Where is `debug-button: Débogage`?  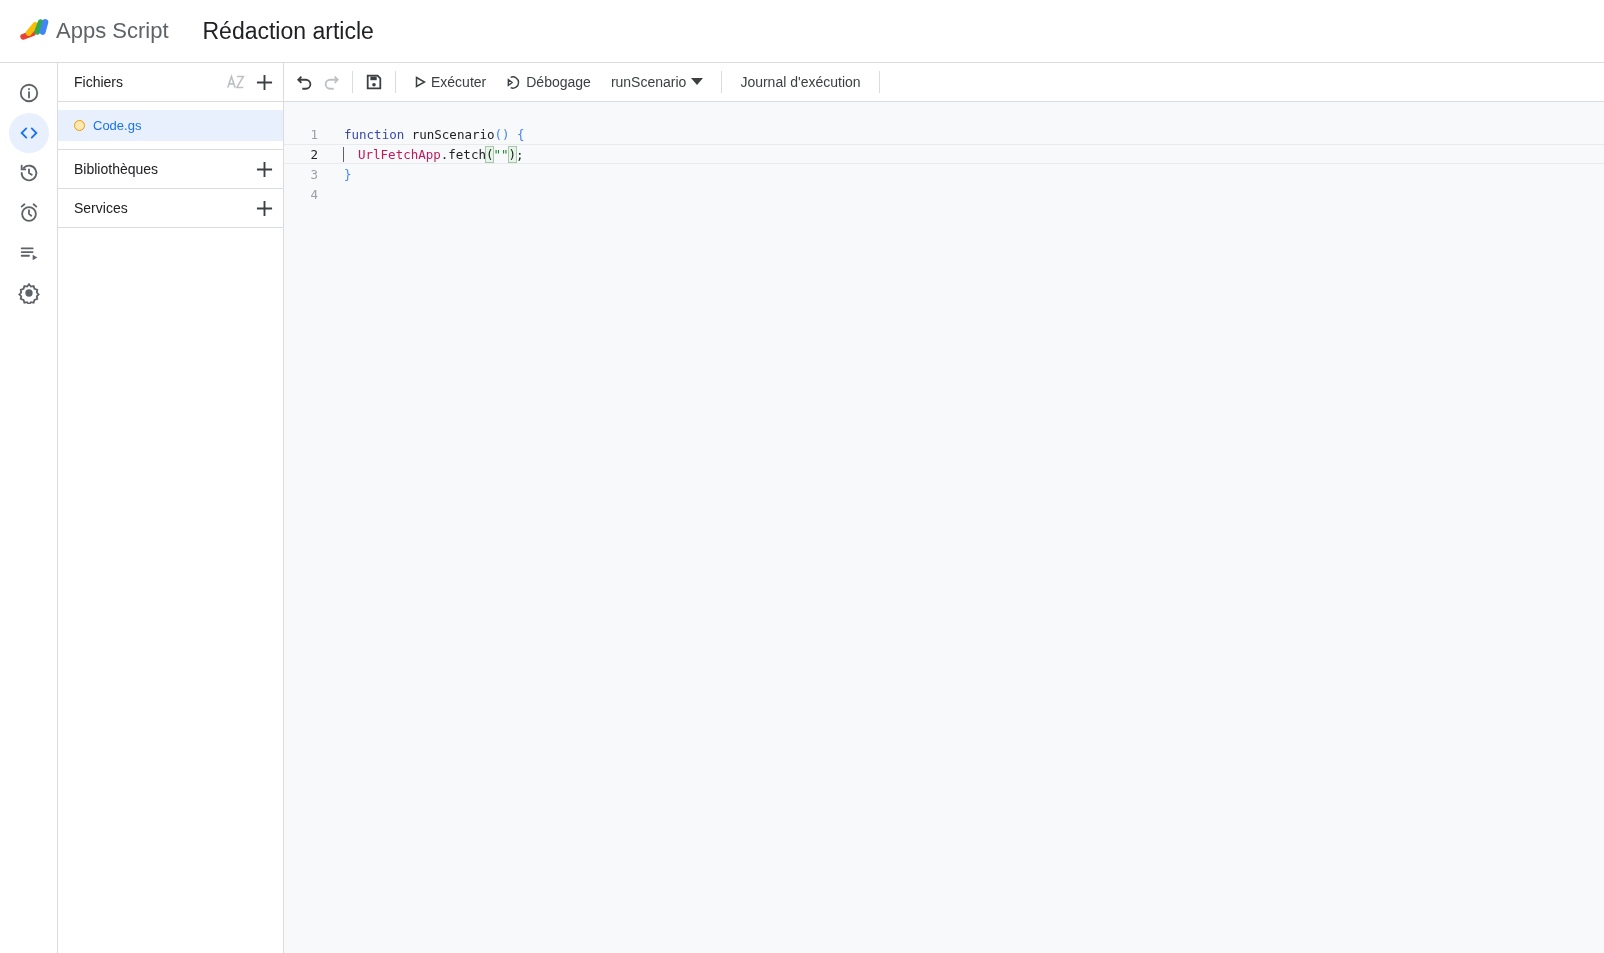
debug-button: Débogage is located at coordinates (548, 82).